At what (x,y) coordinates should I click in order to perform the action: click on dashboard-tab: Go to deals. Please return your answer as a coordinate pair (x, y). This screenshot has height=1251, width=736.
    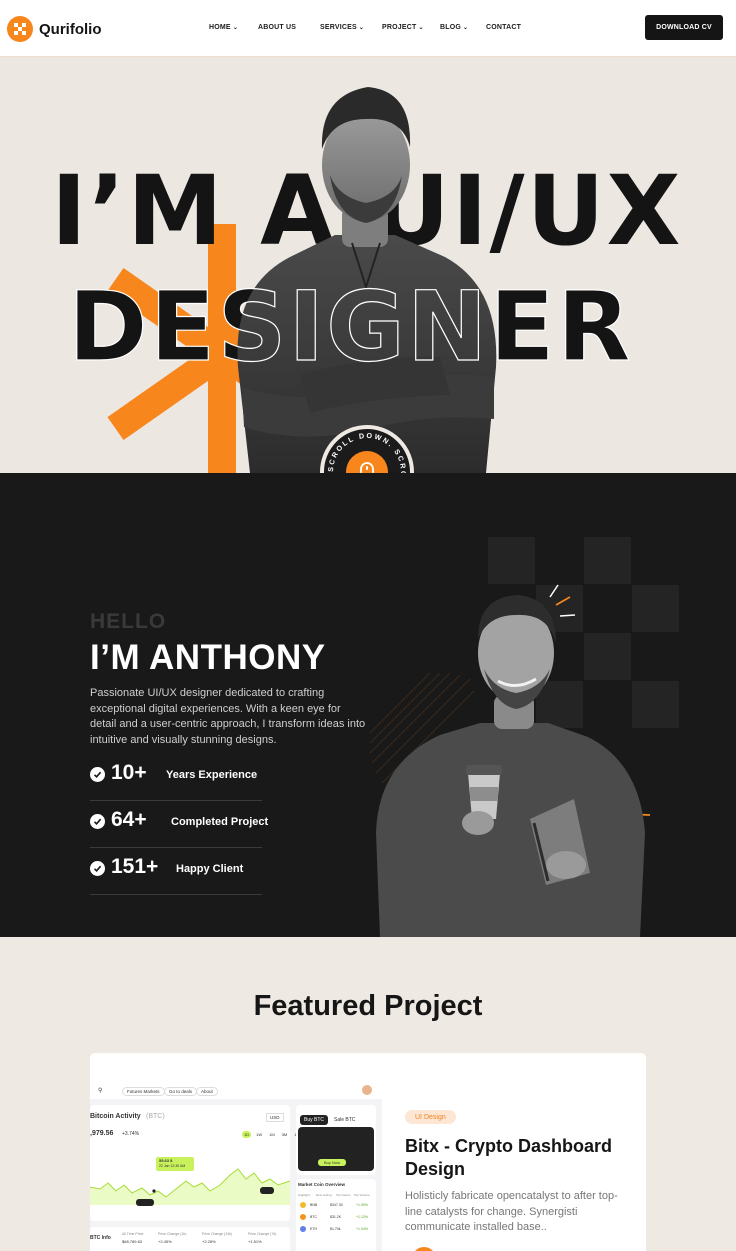
    Looking at the image, I should click on (181, 1091).